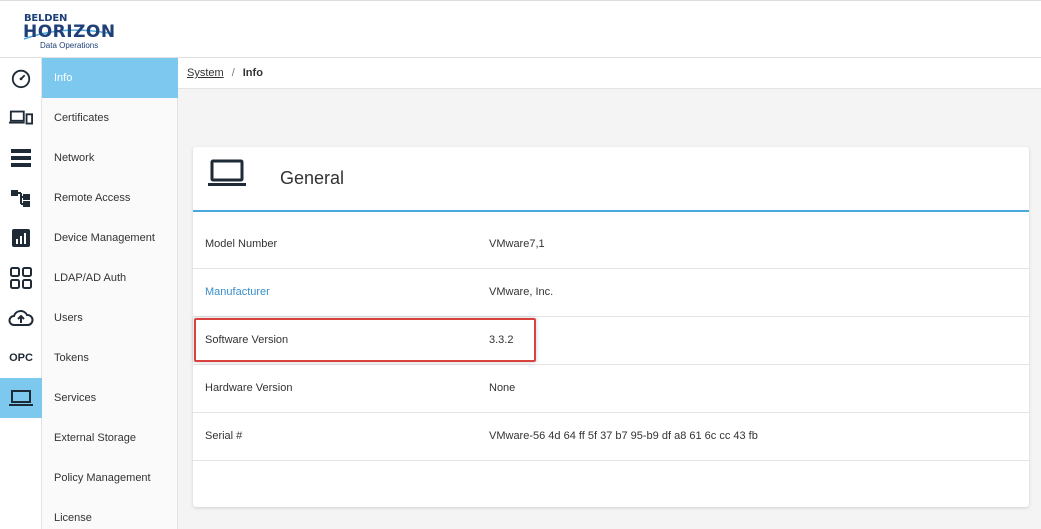 The height and width of the screenshot is (529, 1041). I want to click on rail-topology, so click(21, 198).